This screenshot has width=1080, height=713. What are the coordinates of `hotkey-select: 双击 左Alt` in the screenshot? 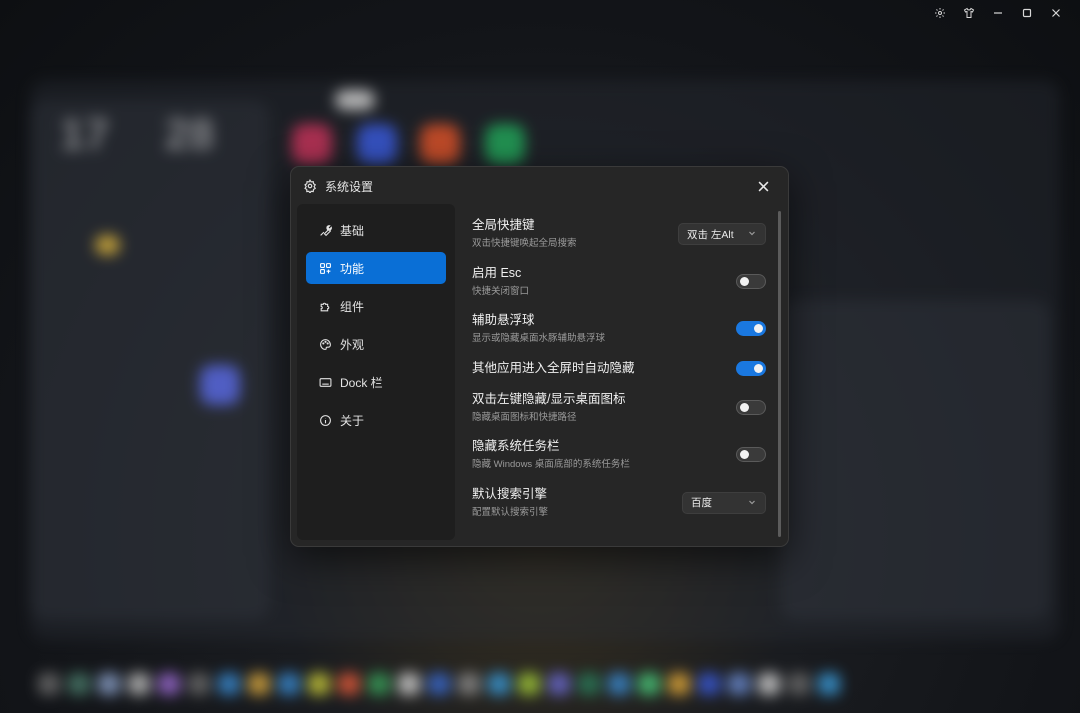 It's located at (722, 234).